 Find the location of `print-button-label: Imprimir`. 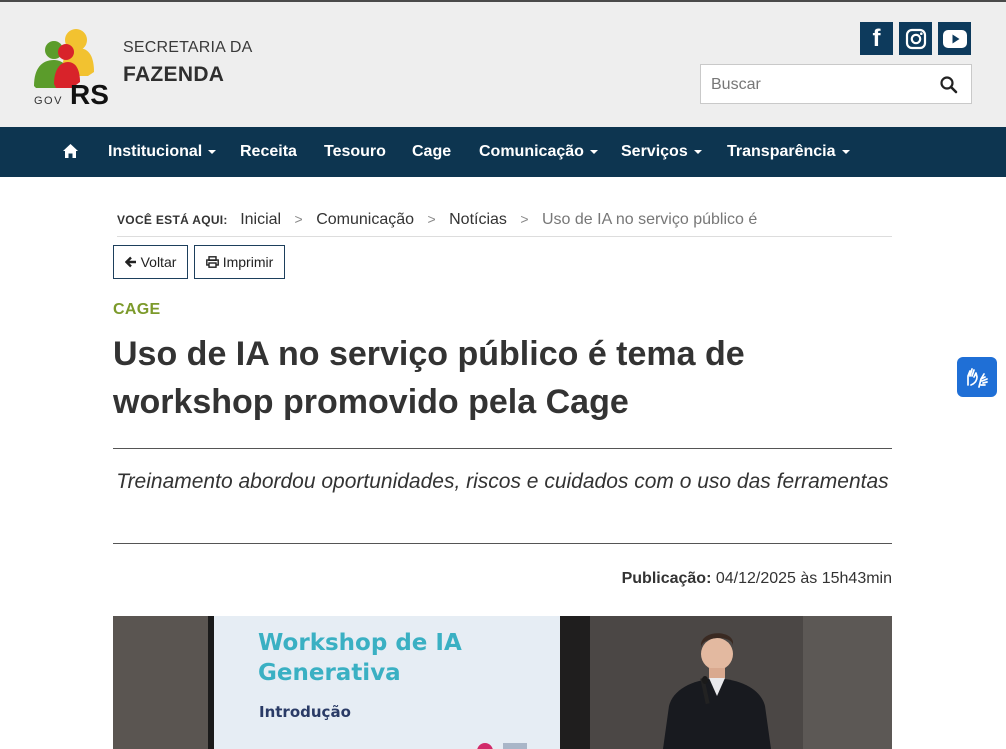

print-button-label: Imprimir is located at coordinates (248, 262).